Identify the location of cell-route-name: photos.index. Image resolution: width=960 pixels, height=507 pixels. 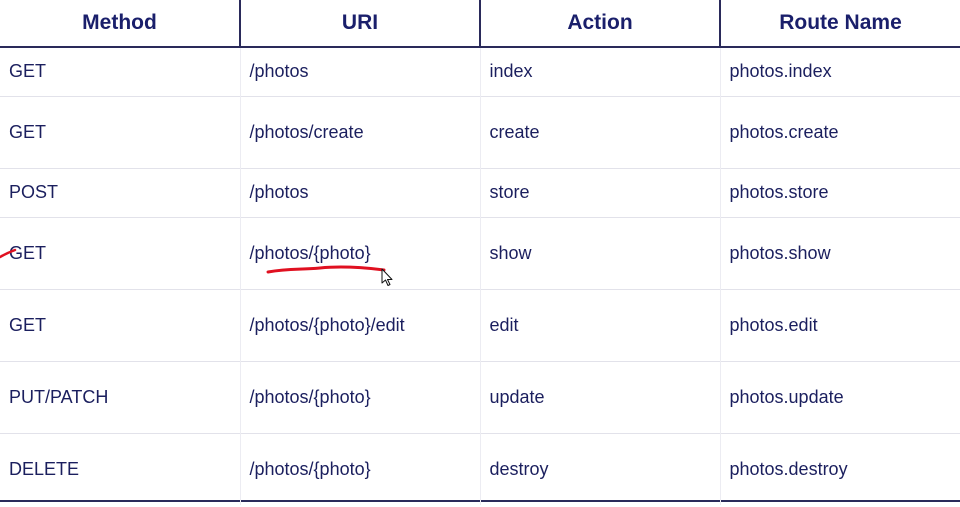
(839, 71).